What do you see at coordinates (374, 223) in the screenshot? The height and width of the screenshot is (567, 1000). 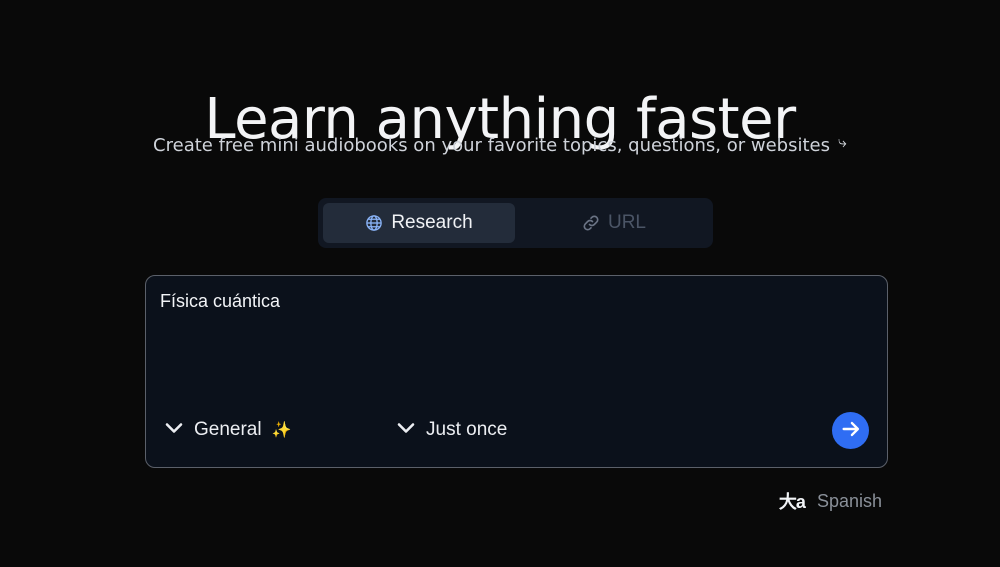 I see `globe-icon` at bounding box center [374, 223].